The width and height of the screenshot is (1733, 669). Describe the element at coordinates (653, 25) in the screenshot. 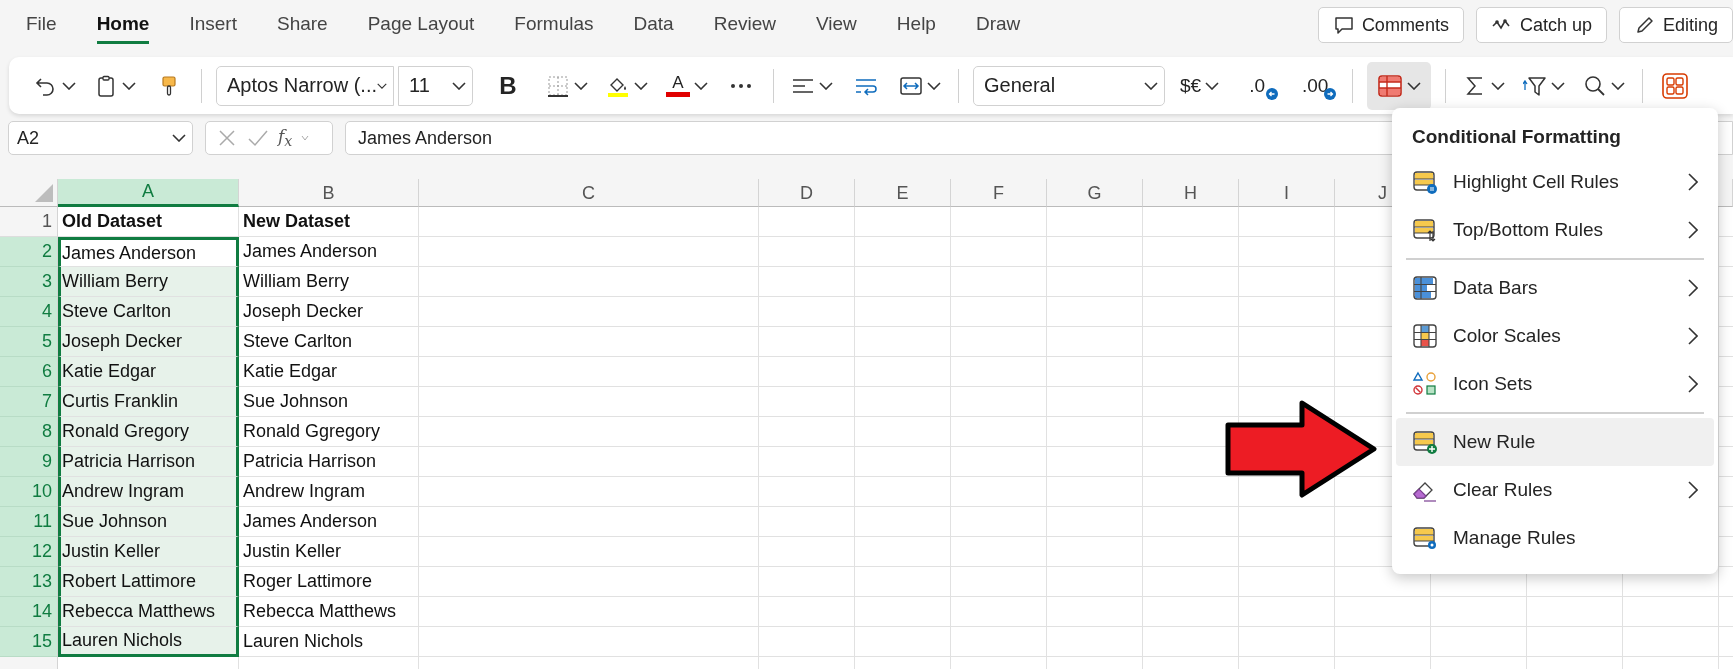

I see `ribbon-tab: Data` at that location.